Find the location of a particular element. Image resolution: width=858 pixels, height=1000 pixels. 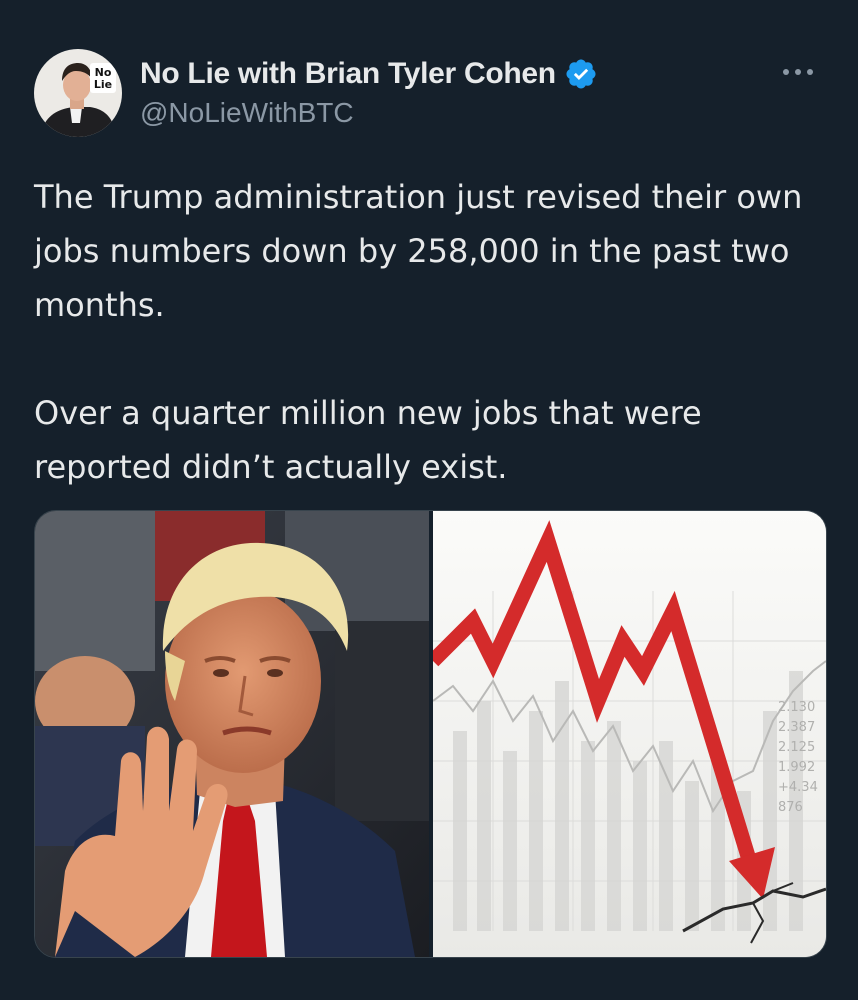

author-name-row: No Lie with Brian Tyler Cohen is located at coordinates (369, 74).